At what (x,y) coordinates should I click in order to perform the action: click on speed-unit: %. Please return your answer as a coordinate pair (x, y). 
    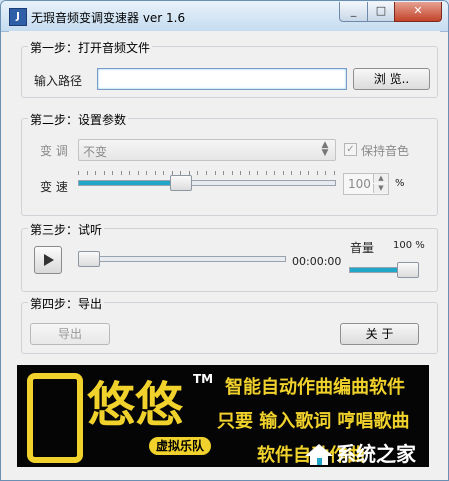
    Looking at the image, I should click on (400, 183).